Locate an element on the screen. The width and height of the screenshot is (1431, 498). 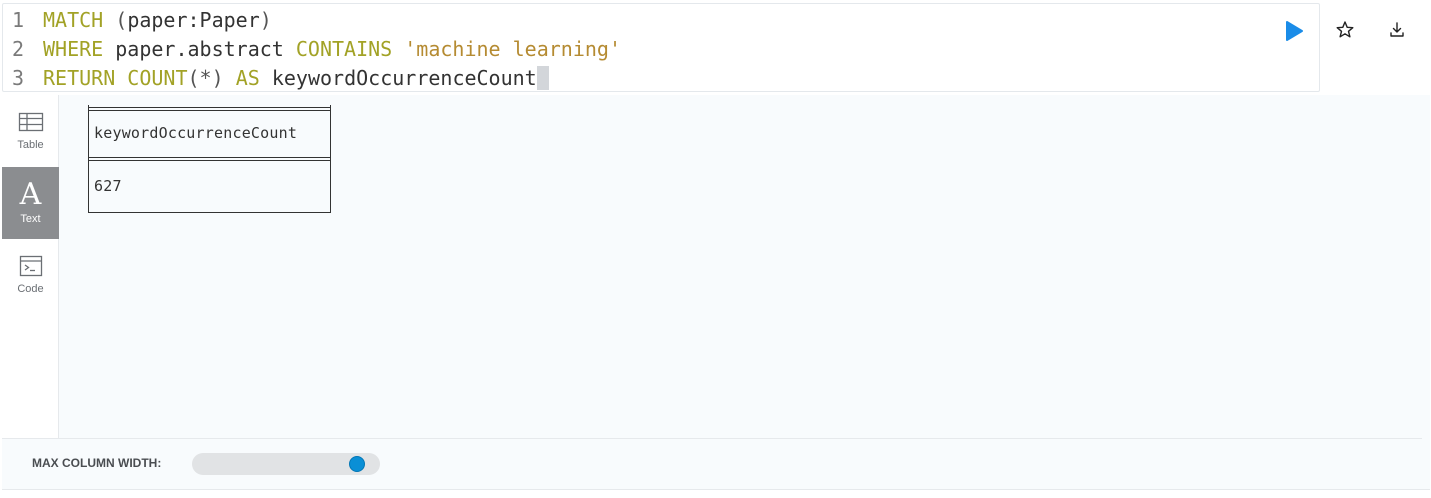
code-token: paper.abstract is located at coordinates (199, 49).